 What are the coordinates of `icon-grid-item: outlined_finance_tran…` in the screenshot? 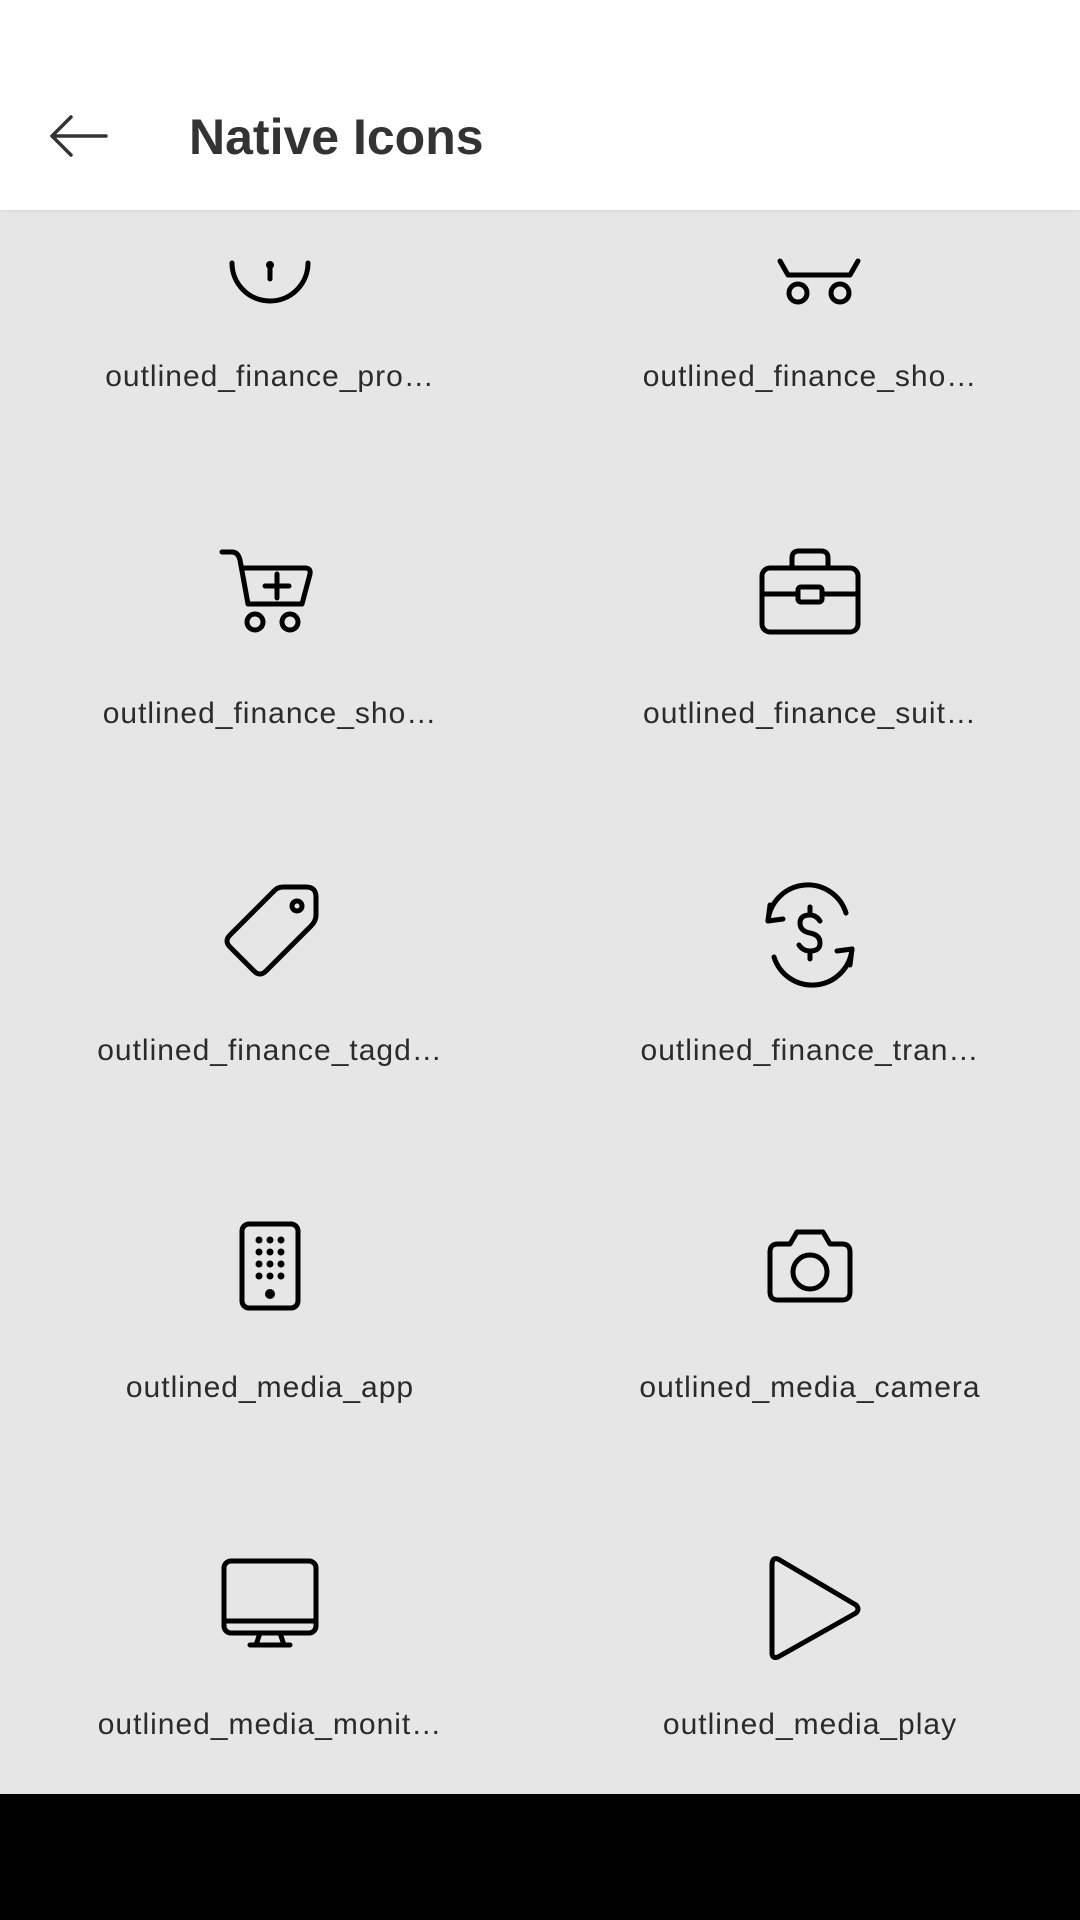 It's located at (810, 905).